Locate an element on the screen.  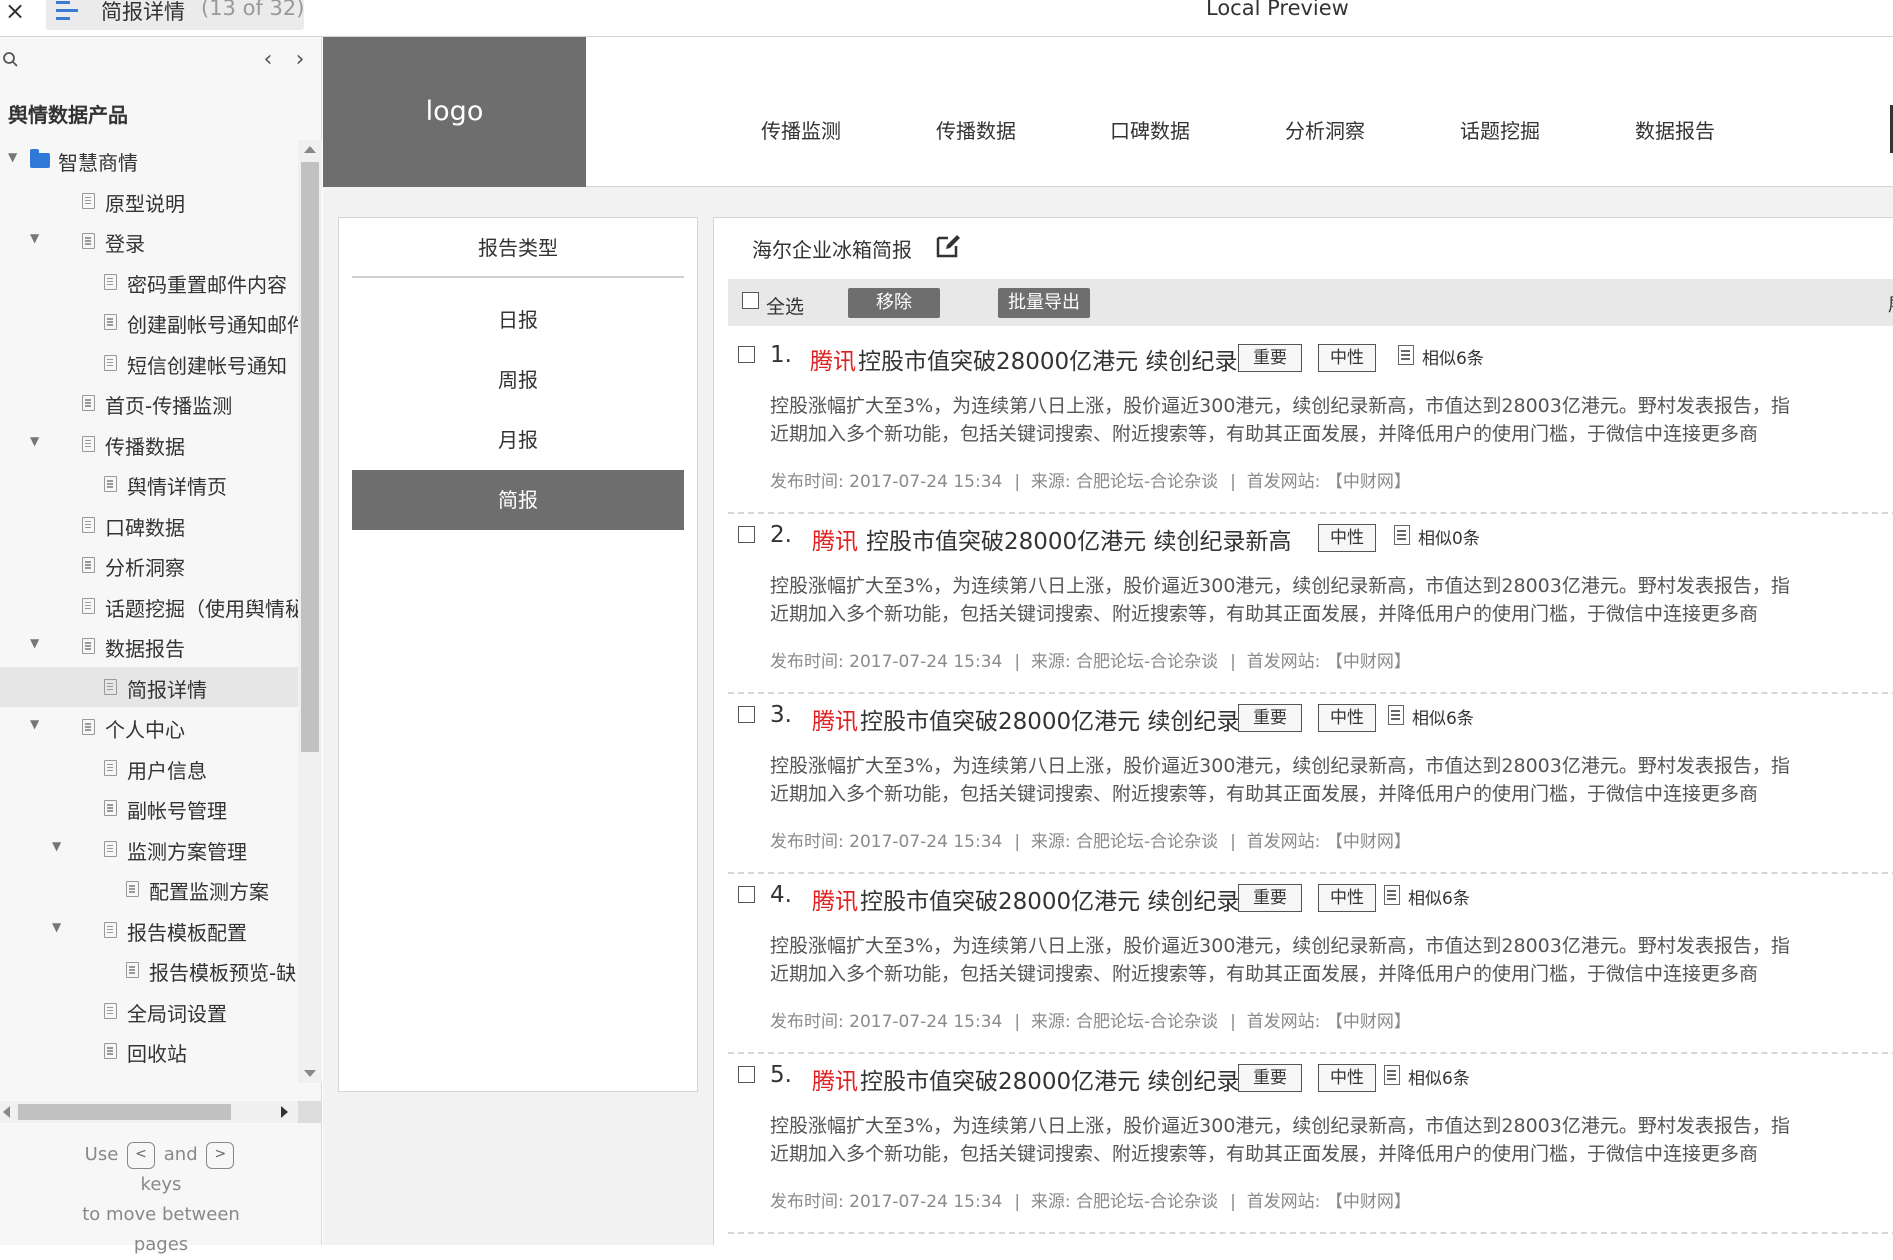
sidebar-item: 配置监测方案 is located at coordinates (149, 889).